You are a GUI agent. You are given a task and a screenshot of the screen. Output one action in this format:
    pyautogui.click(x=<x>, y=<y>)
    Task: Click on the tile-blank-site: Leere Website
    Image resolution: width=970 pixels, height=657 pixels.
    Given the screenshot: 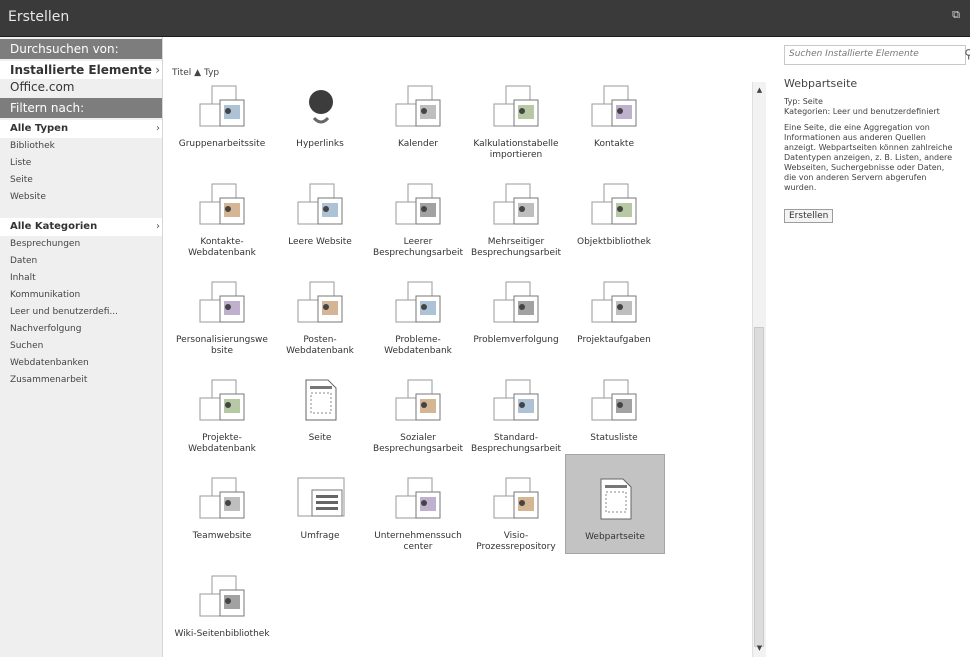 What is the action you would take?
    pyautogui.click(x=320, y=209)
    